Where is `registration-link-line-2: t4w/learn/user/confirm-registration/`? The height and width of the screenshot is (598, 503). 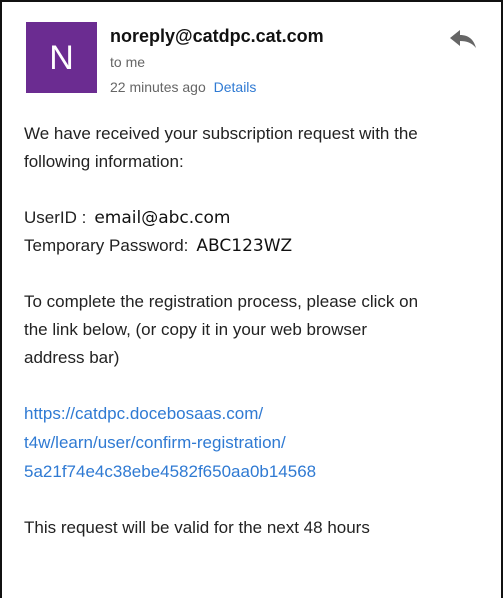
registration-link-line-2: t4w/learn/user/confirm-registration/ is located at coordinates (257, 442).